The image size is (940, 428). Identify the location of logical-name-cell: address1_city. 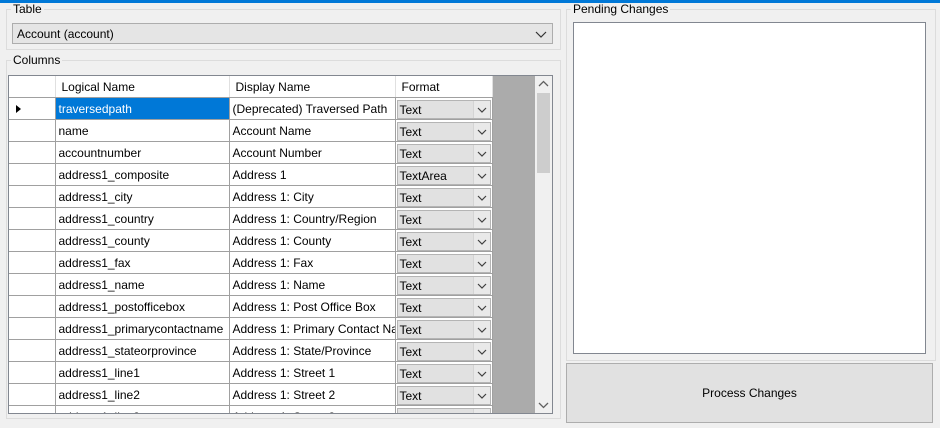
(142, 196).